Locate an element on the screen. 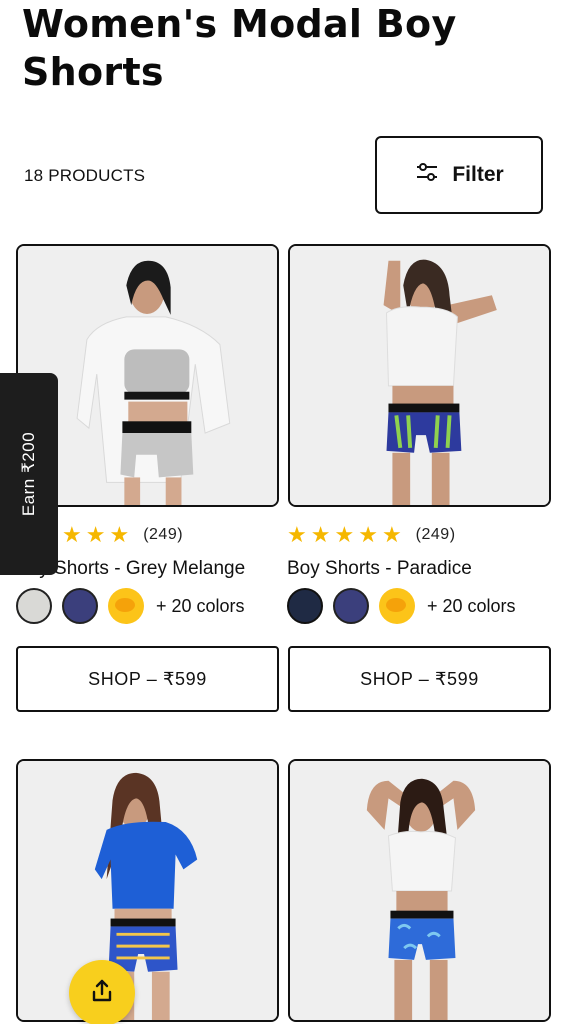 Image resolution: width=565 pixels, height=1024 pixels. filter-label: Filter is located at coordinates (478, 174).